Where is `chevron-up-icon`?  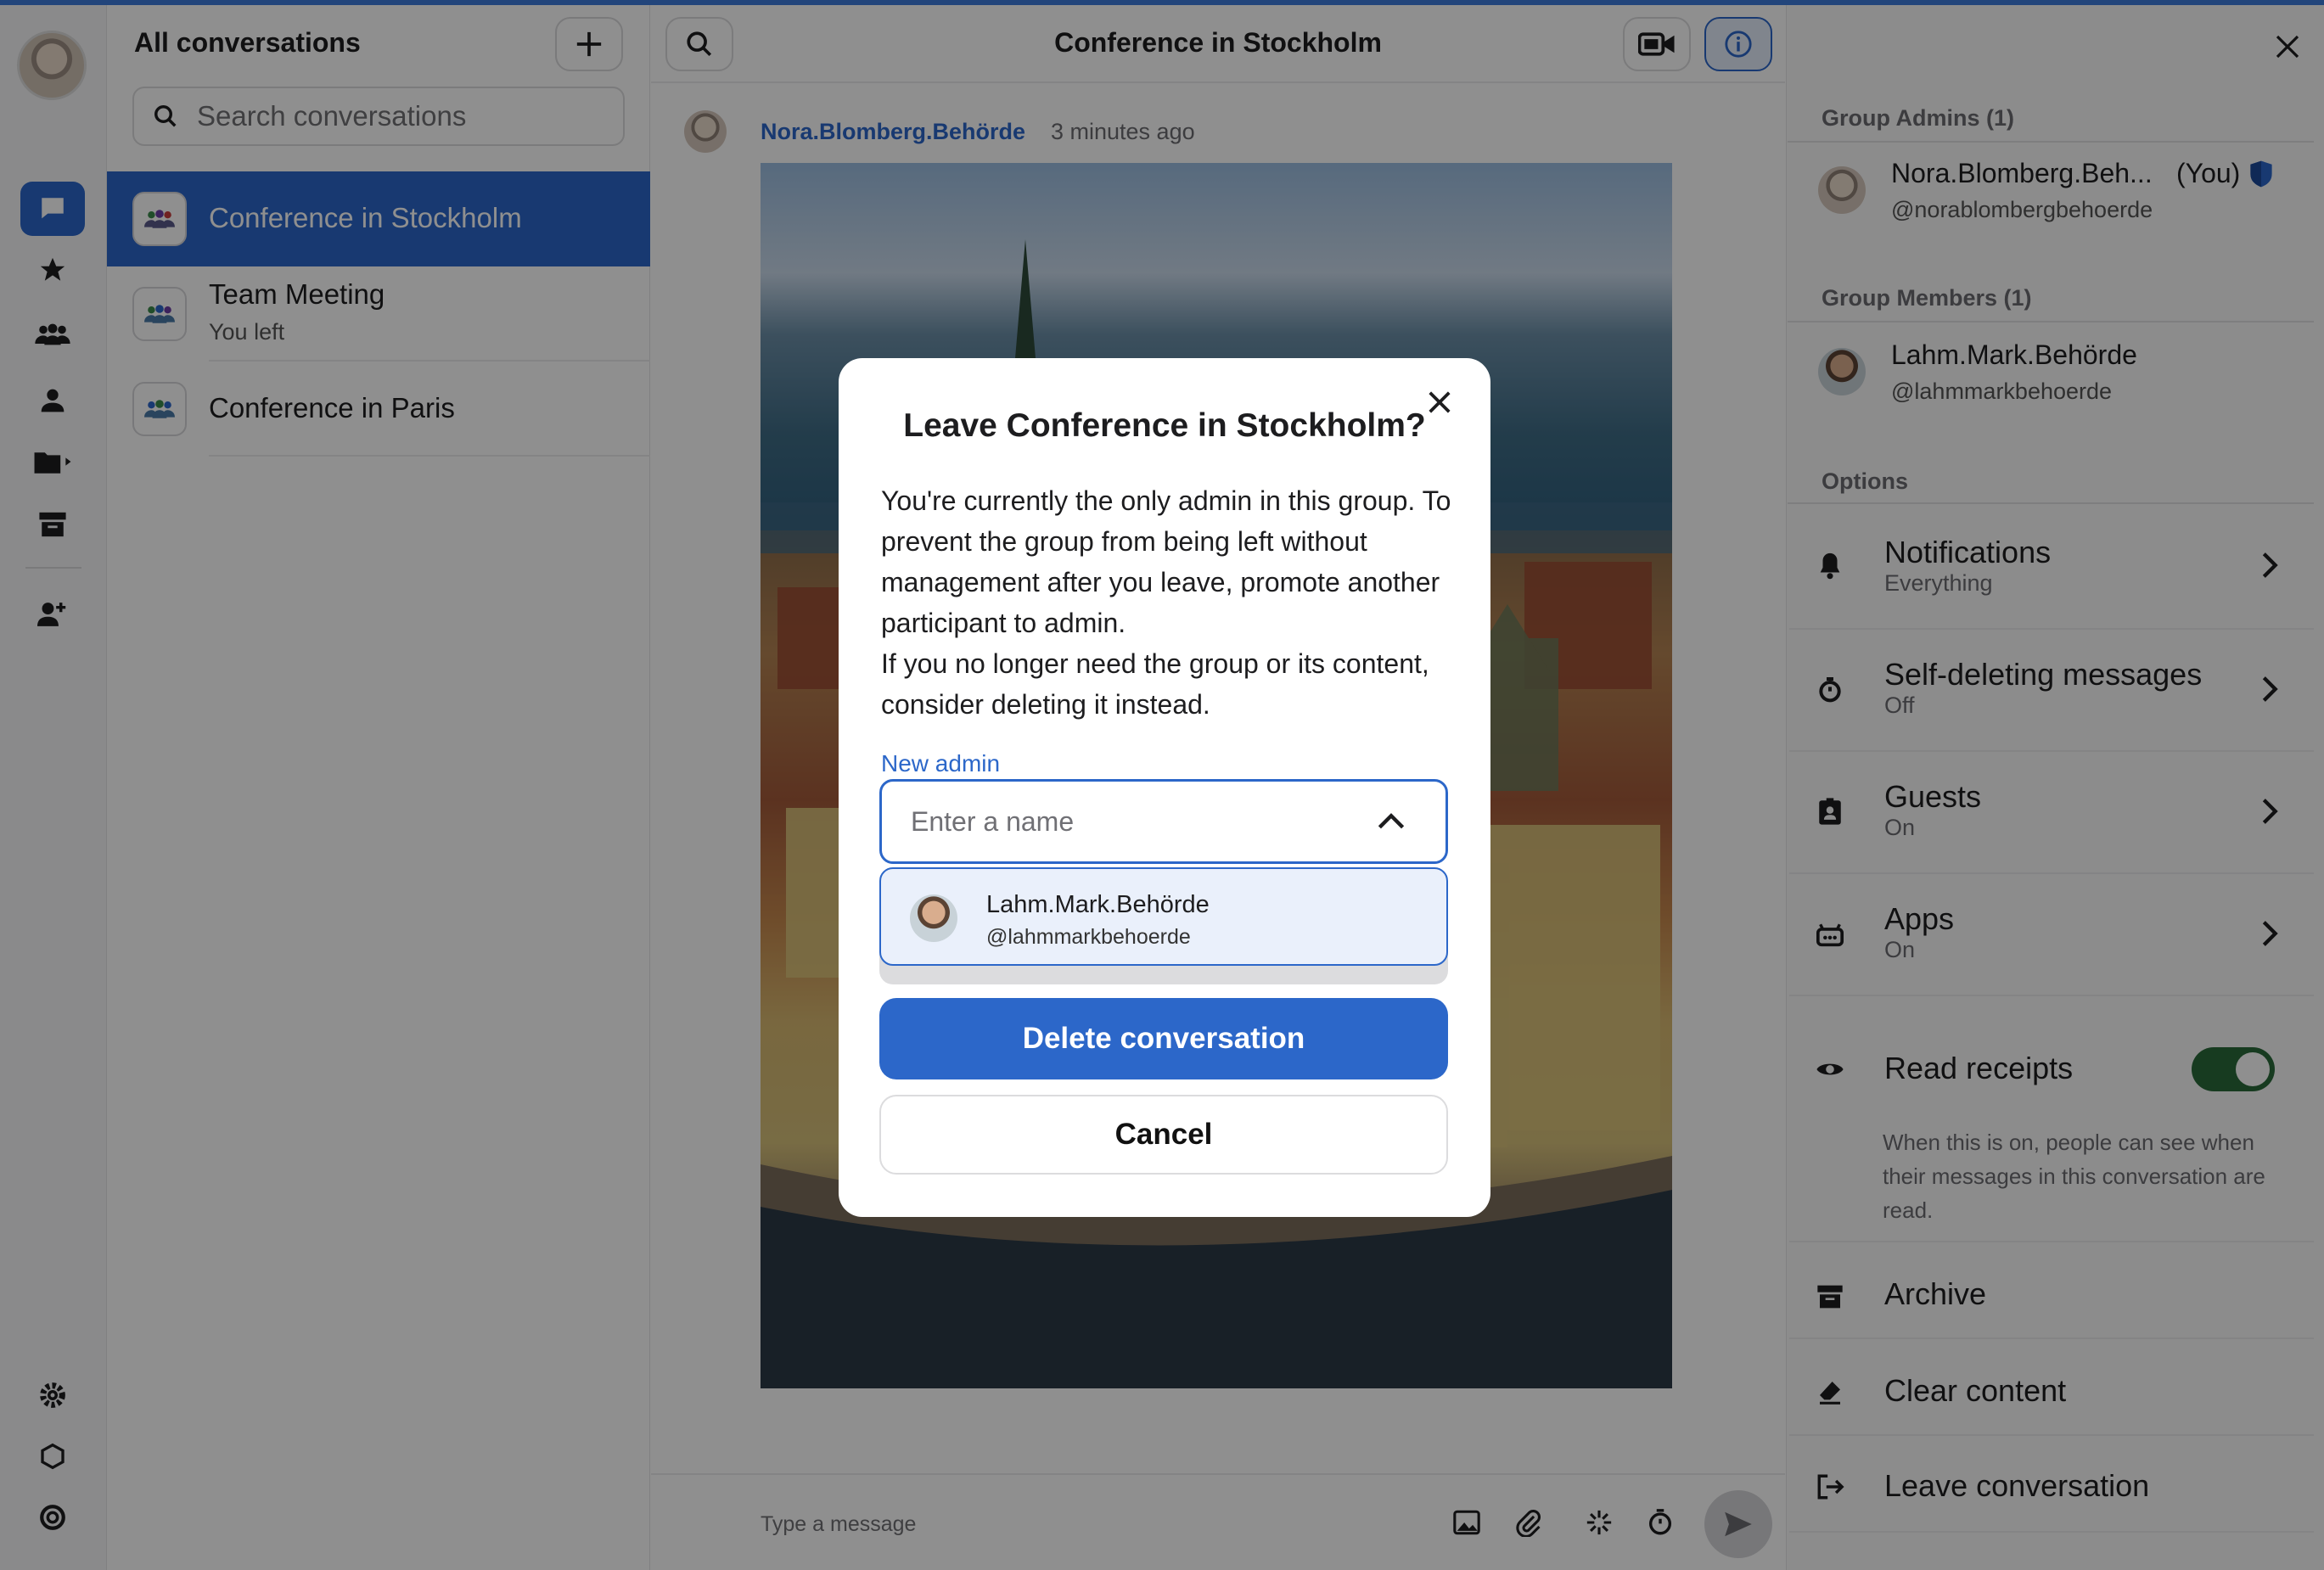
chevron-up-icon is located at coordinates (1391, 821).